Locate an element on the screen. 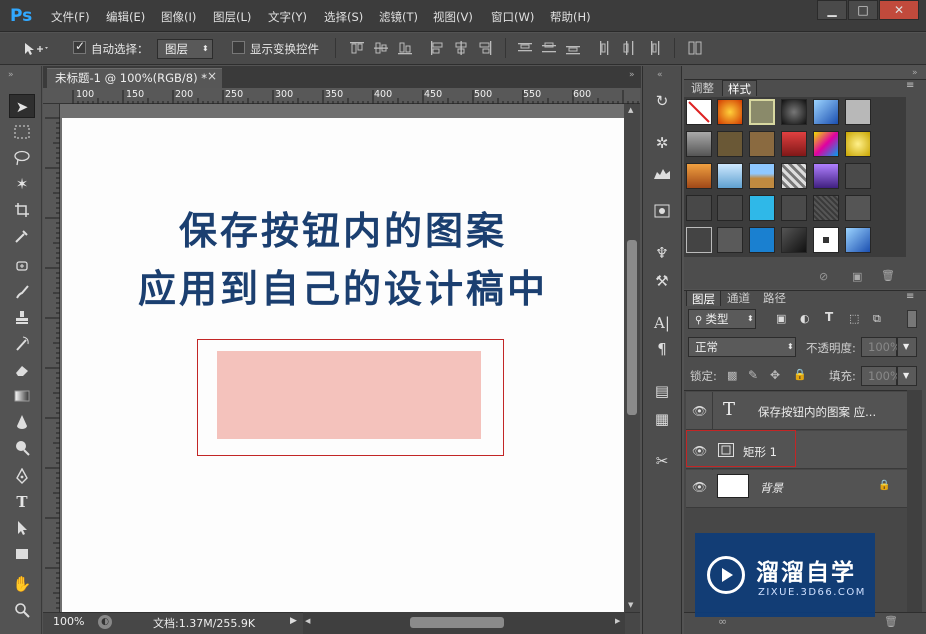 The width and height of the screenshot is (926, 634). character-panel-icon: A| is located at coordinates (662, 323).